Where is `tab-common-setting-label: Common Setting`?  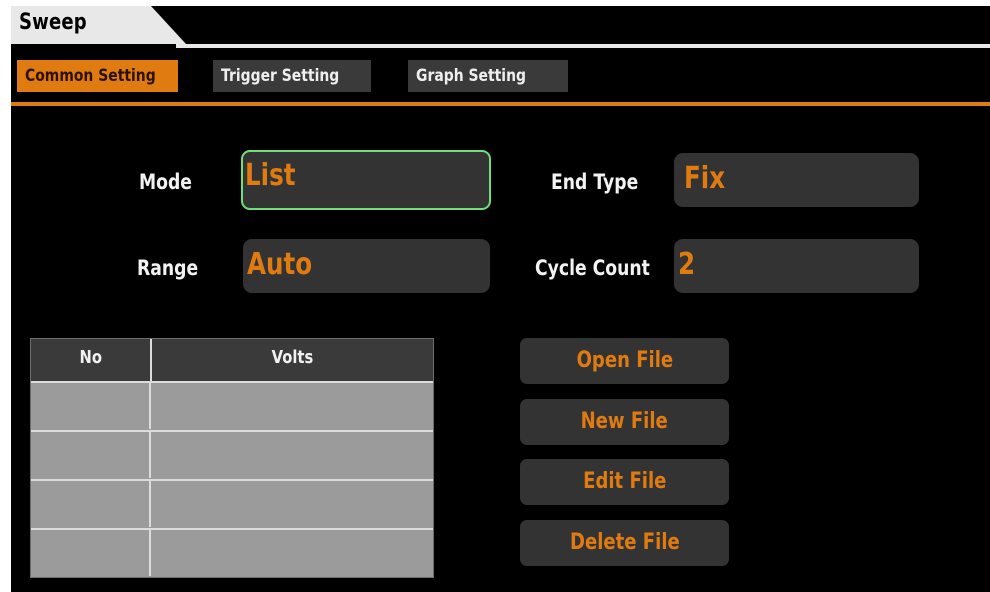
tab-common-setting-label: Common Setting is located at coordinates (90, 76).